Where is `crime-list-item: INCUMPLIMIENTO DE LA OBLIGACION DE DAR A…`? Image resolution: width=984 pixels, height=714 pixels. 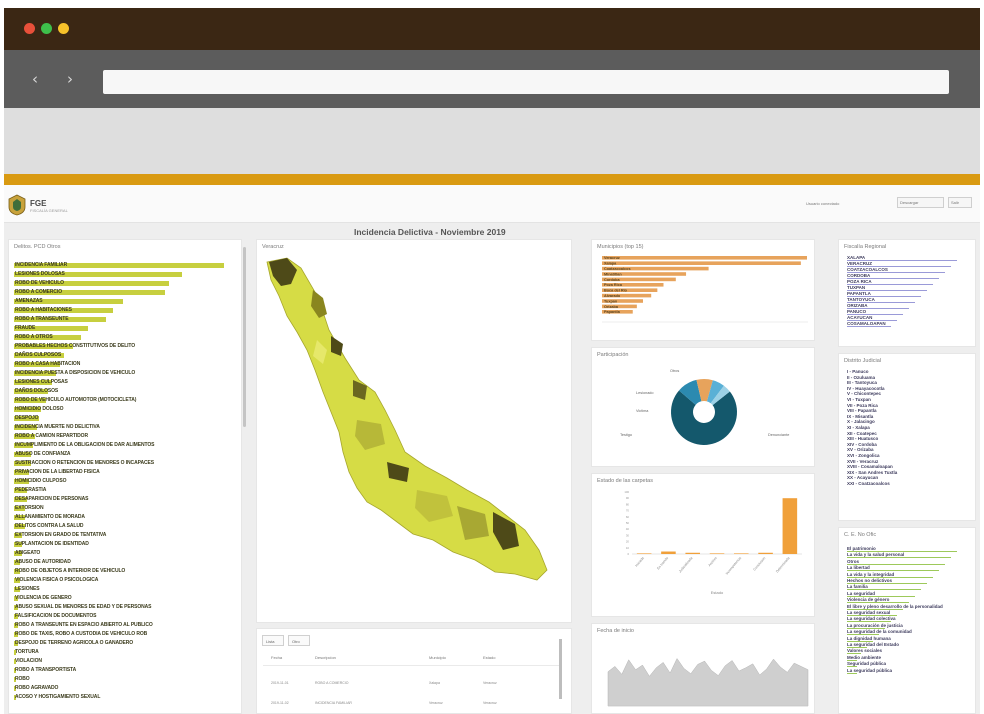 crime-list-item: INCUMPLIMIENTO DE LA OBLIGACION DE DAR A… is located at coordinates (124, 445).